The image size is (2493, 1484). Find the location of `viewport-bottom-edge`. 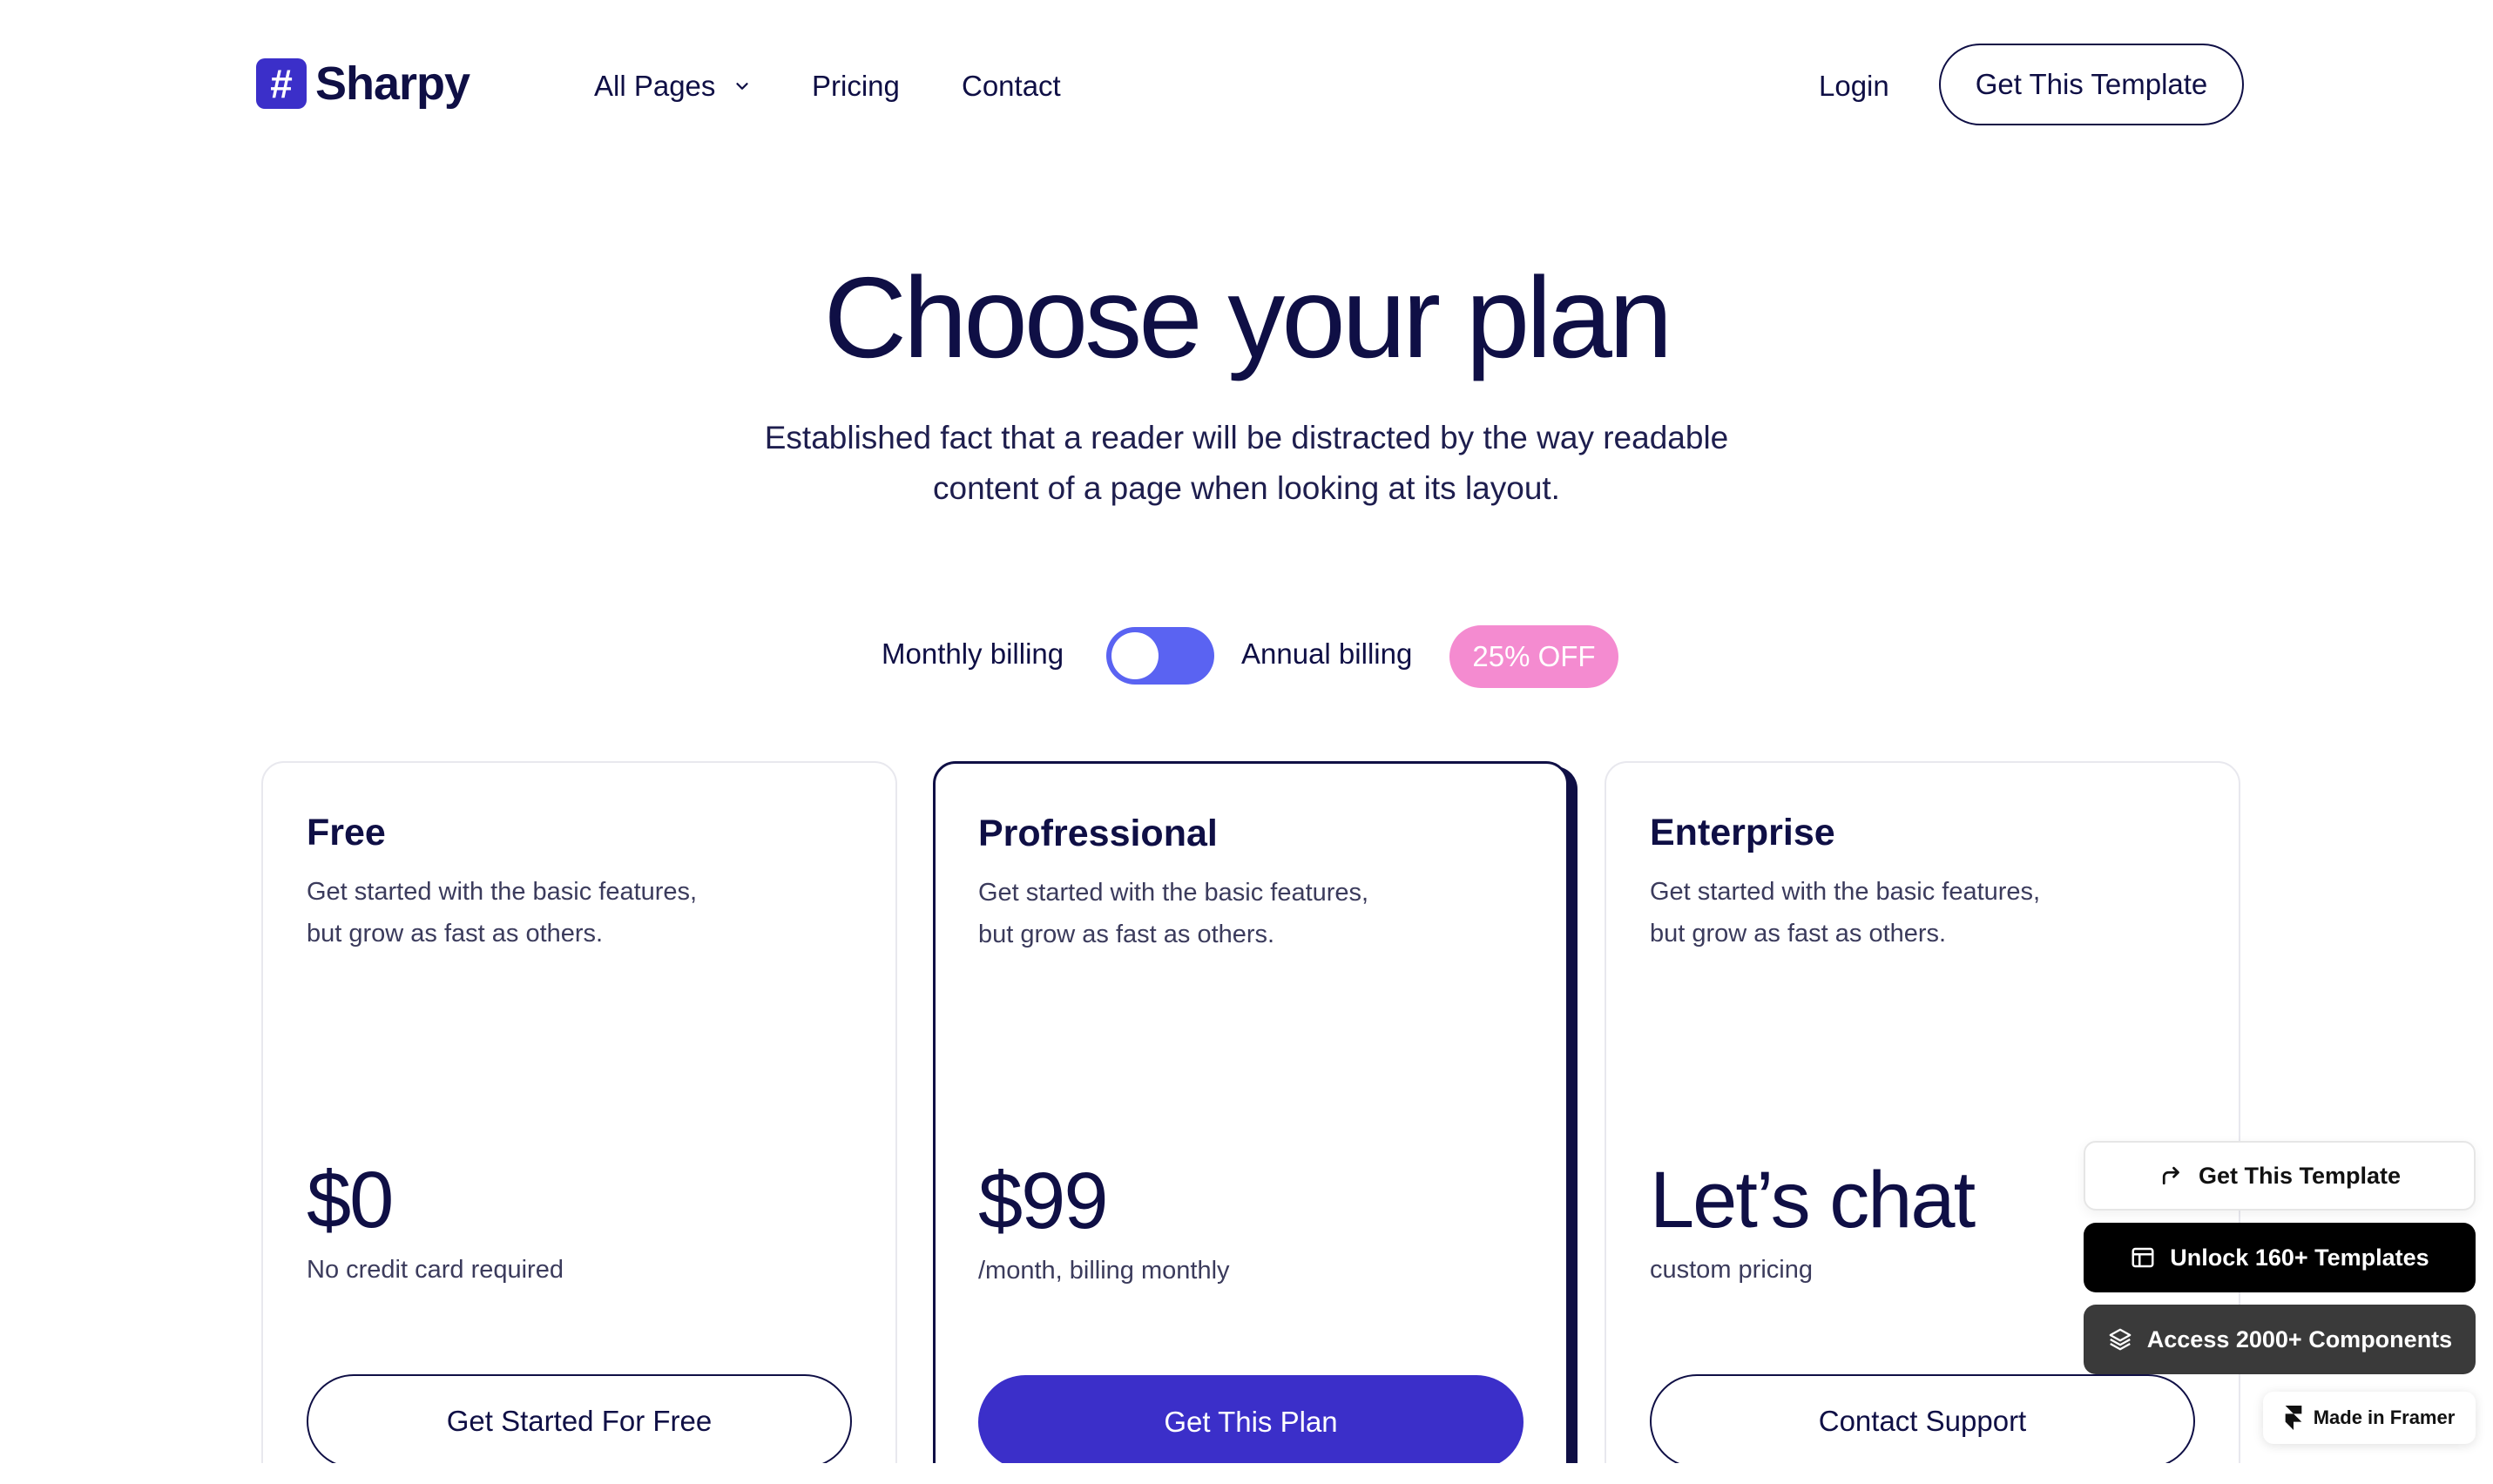

viewport-bottom-edge is located at coordinates (1247, 1474).